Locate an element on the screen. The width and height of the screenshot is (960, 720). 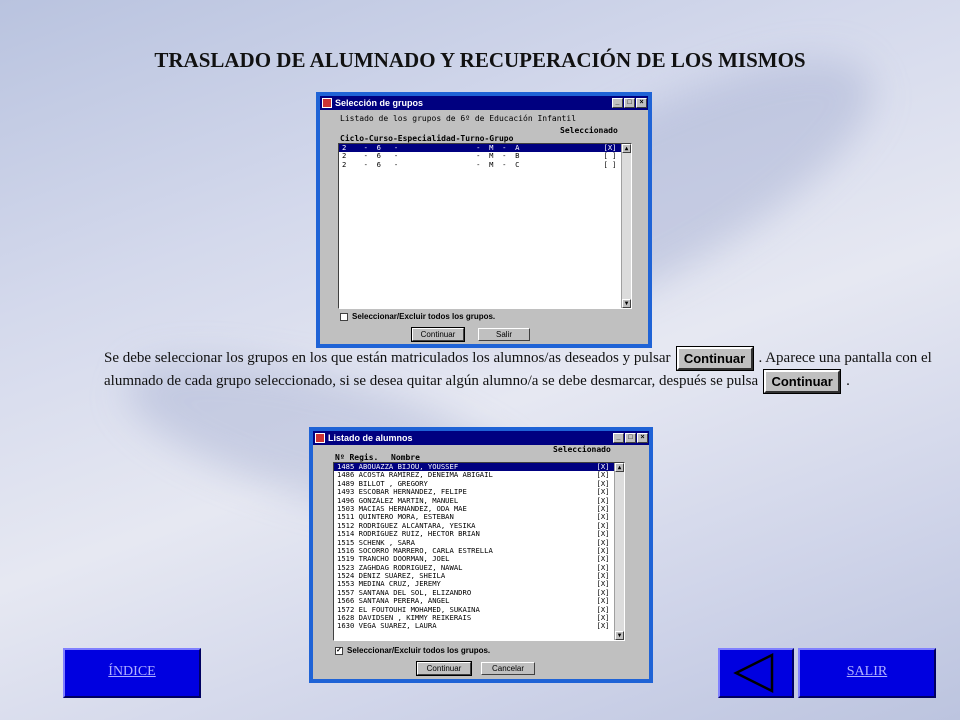
list-item-text: 1503 MACÍAS HERNÁNDEZ, ODA MAE is located at coordinates (402, 508).